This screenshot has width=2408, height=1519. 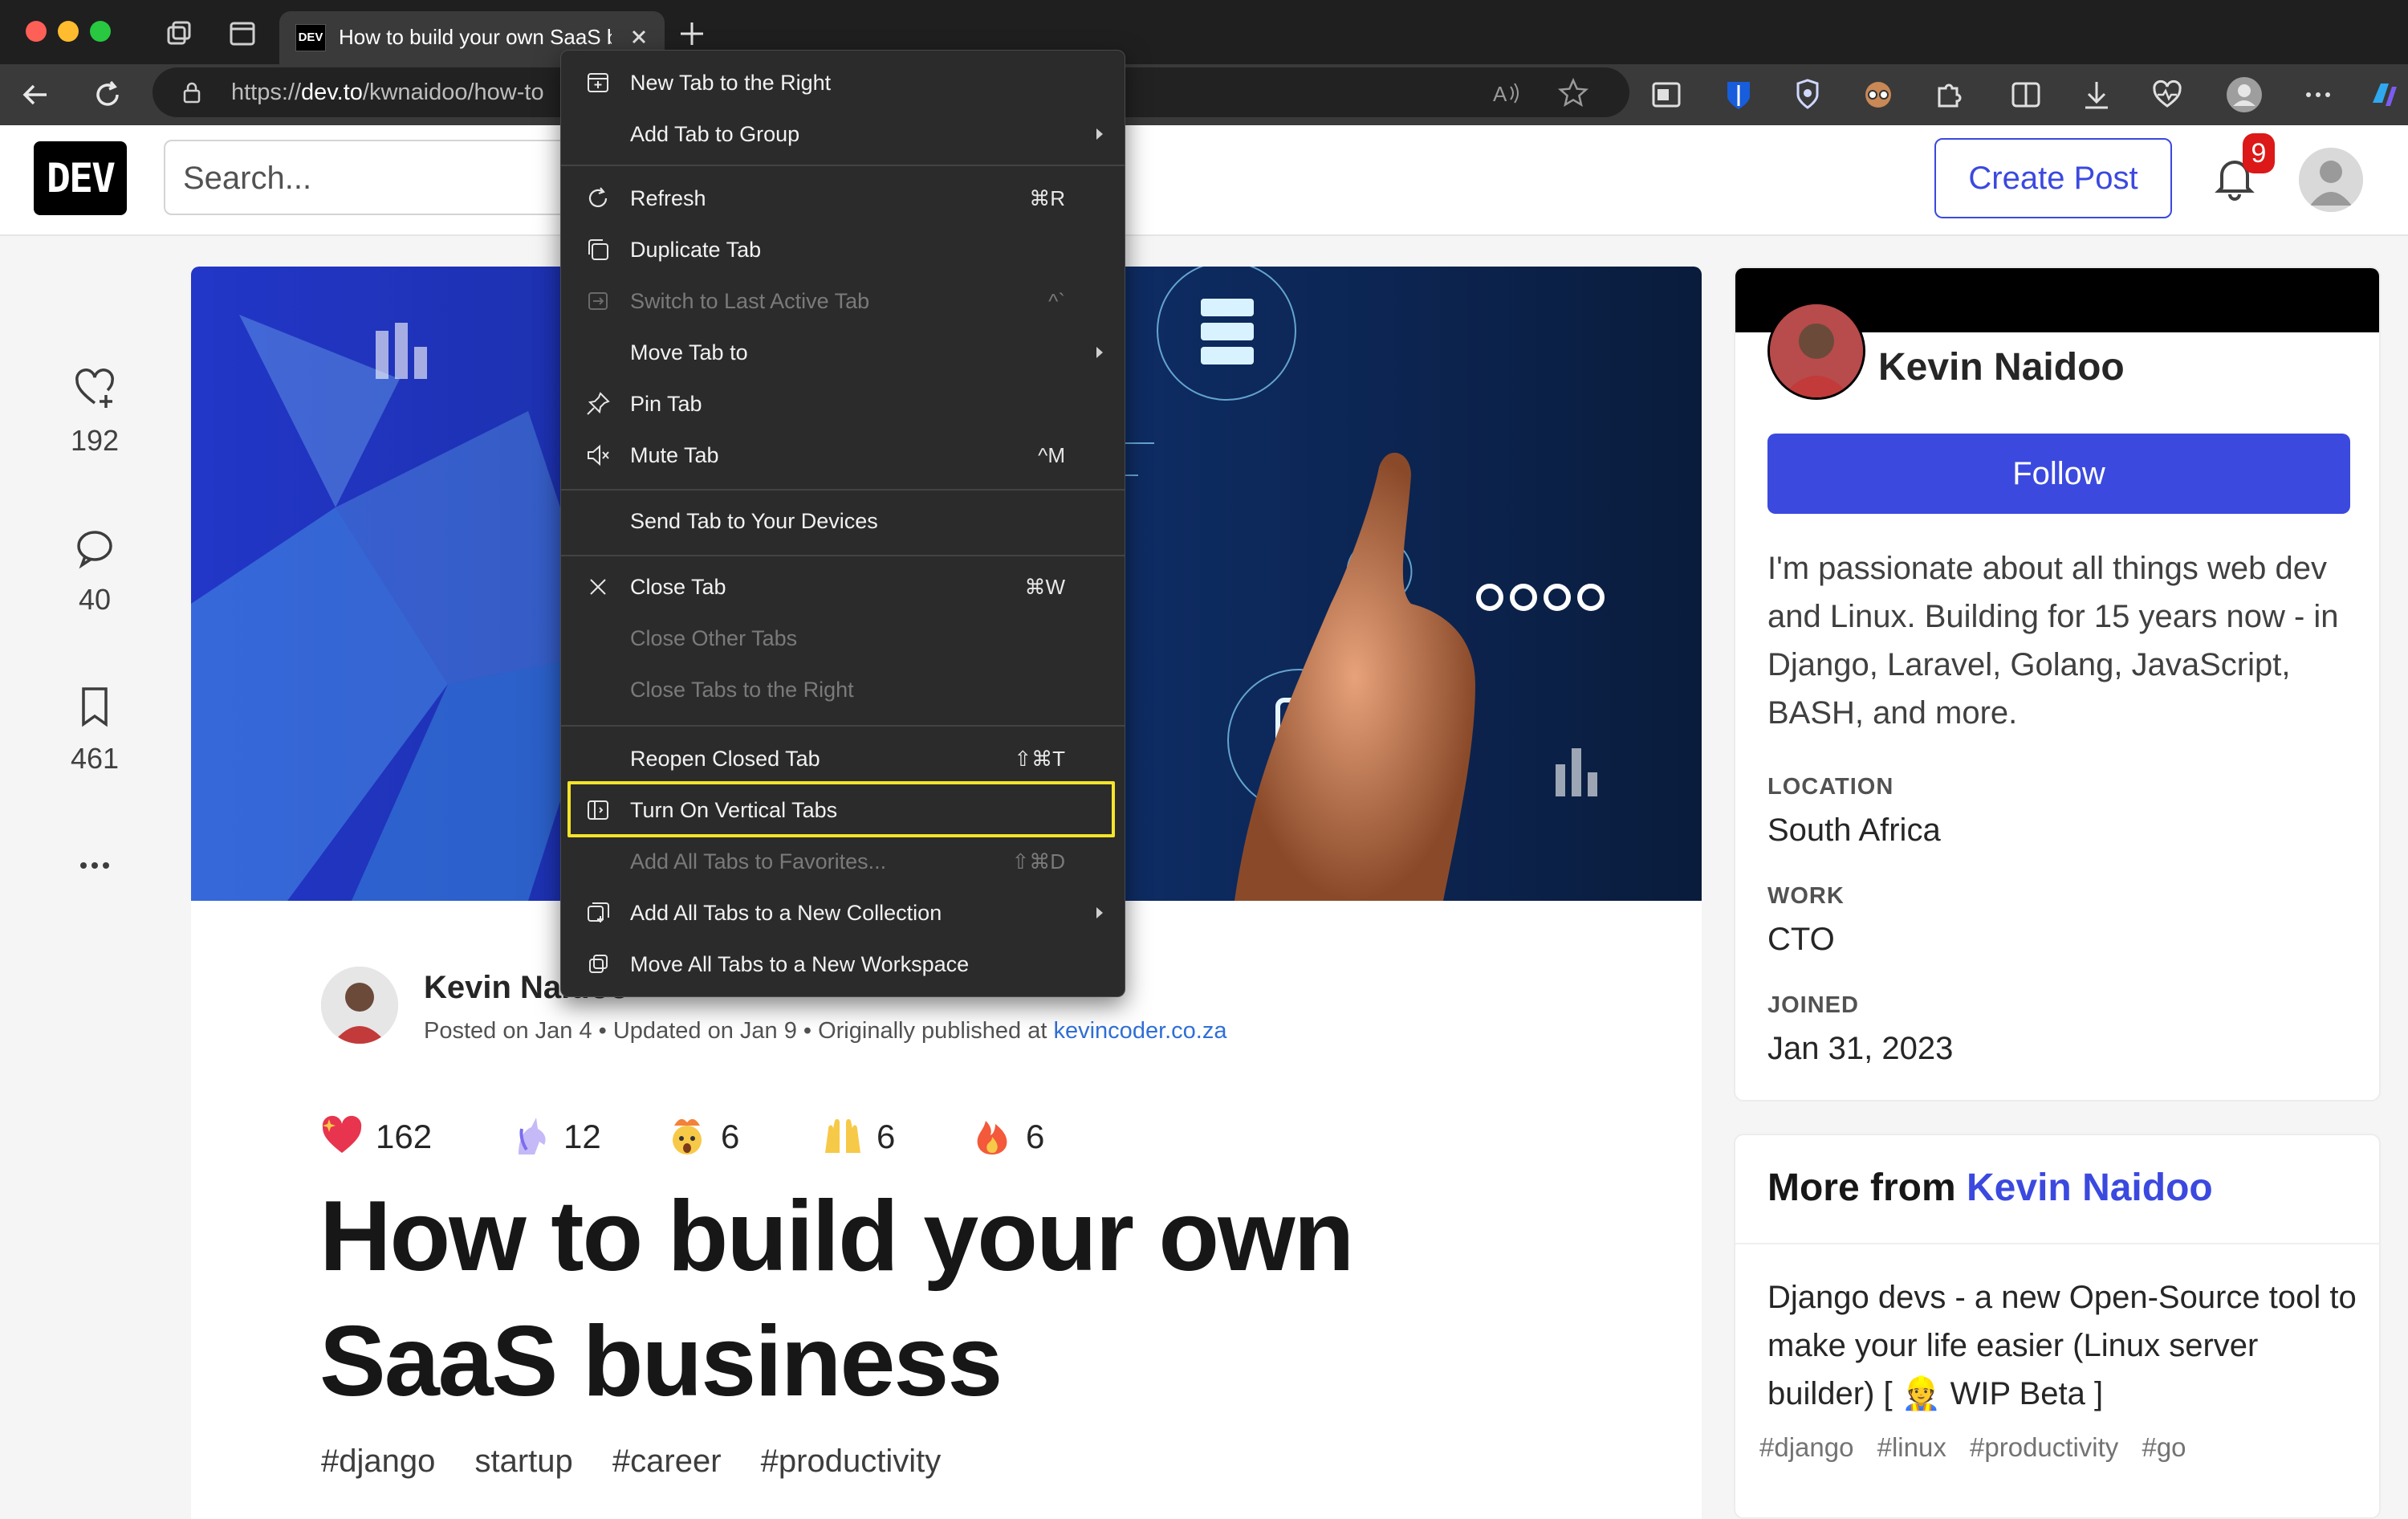 What do you see at coordinates (100, 32) in the screenshot?
I see `maximize-window-button` at bounding box center [100, 32].